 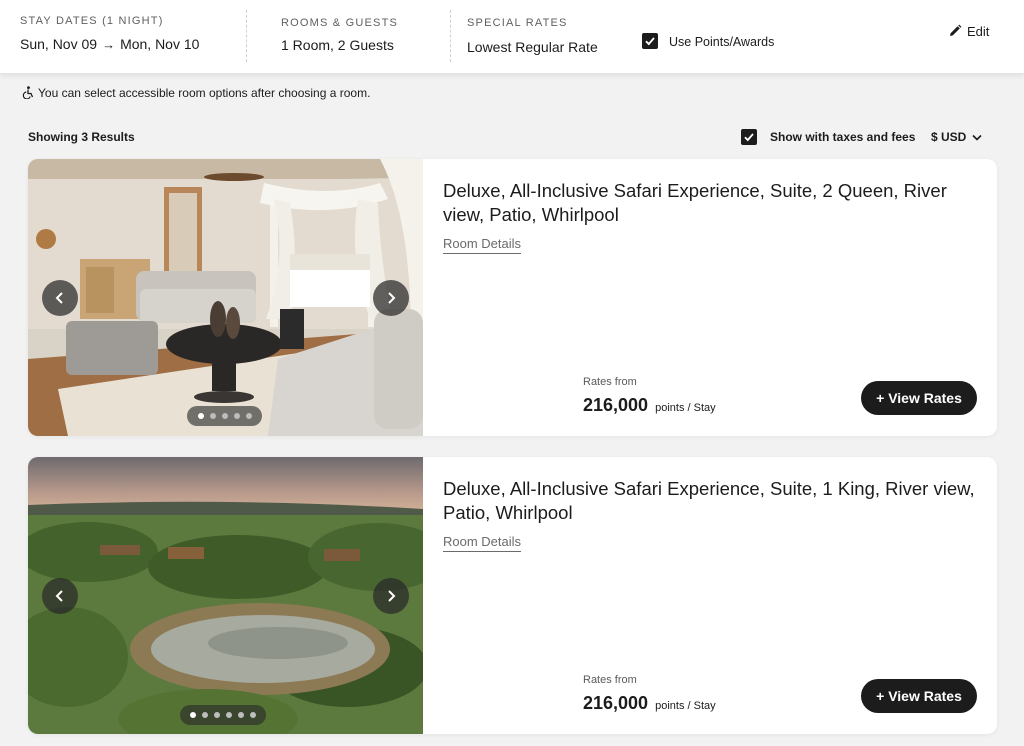 I want to click on pencil-icon, so click(x=956, y=30).